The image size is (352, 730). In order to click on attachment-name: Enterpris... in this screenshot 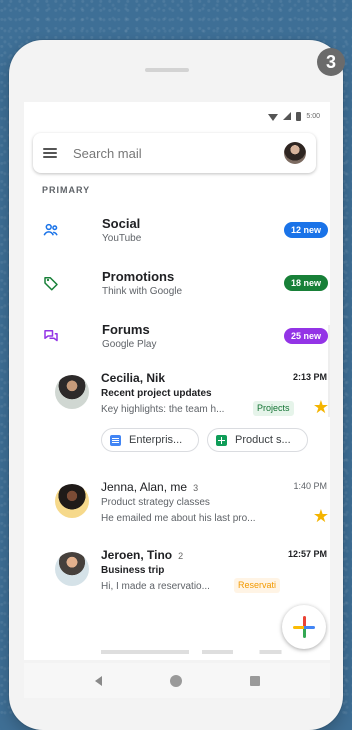, I will do `click(156, 440)`.